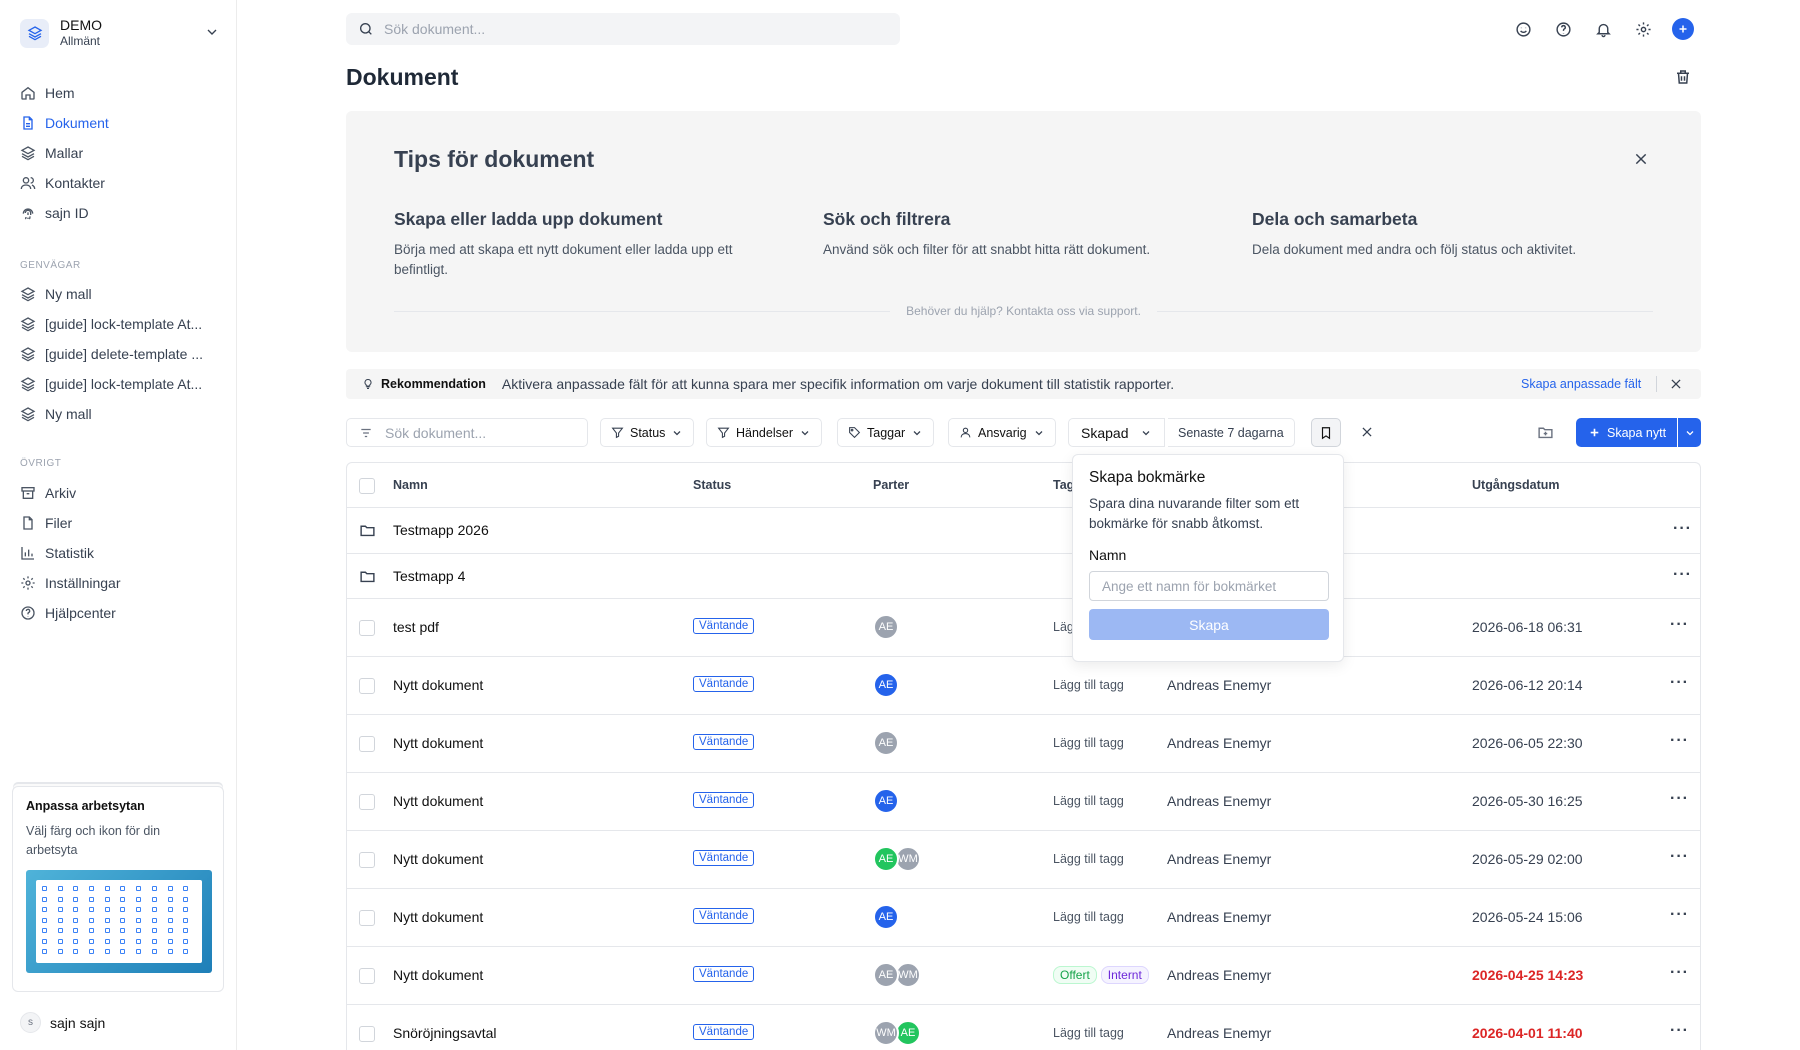 The height and width of the screenshot is (1050, 1800). I want to click on status-filter: Status, so click(647, 432).